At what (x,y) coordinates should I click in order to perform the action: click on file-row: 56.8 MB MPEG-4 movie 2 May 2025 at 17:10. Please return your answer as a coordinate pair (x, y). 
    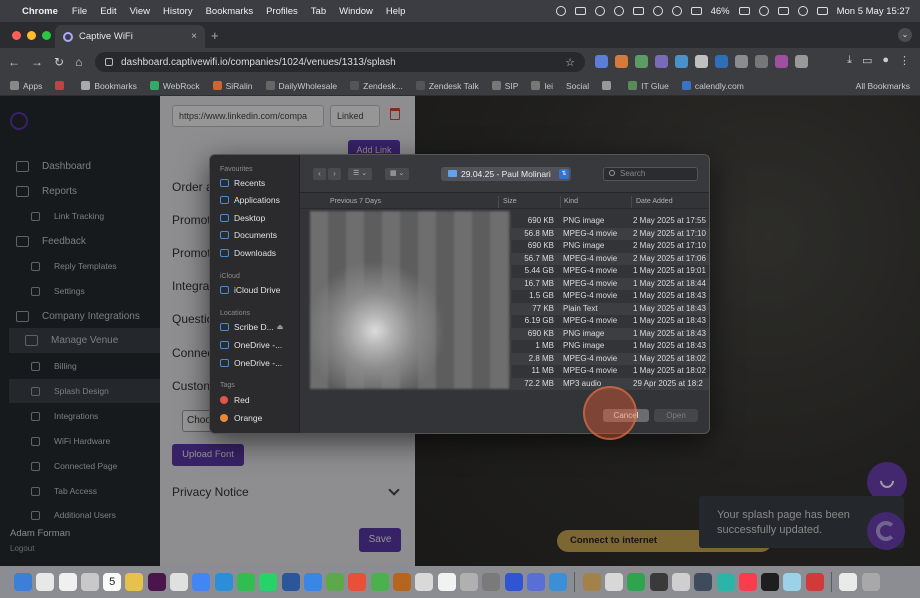
    Looking at the image, I should click on (609, 233).